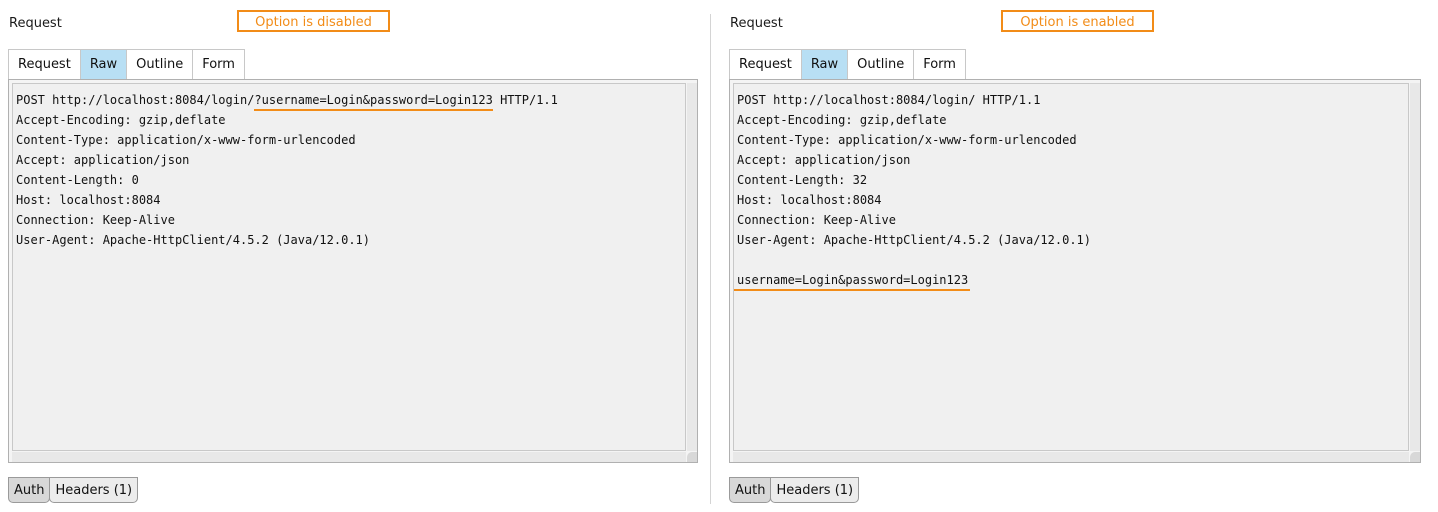  Describe the element at coordinates (802, 180) in the screenshot. I see `header-line: Content-Length: 32` at that location.